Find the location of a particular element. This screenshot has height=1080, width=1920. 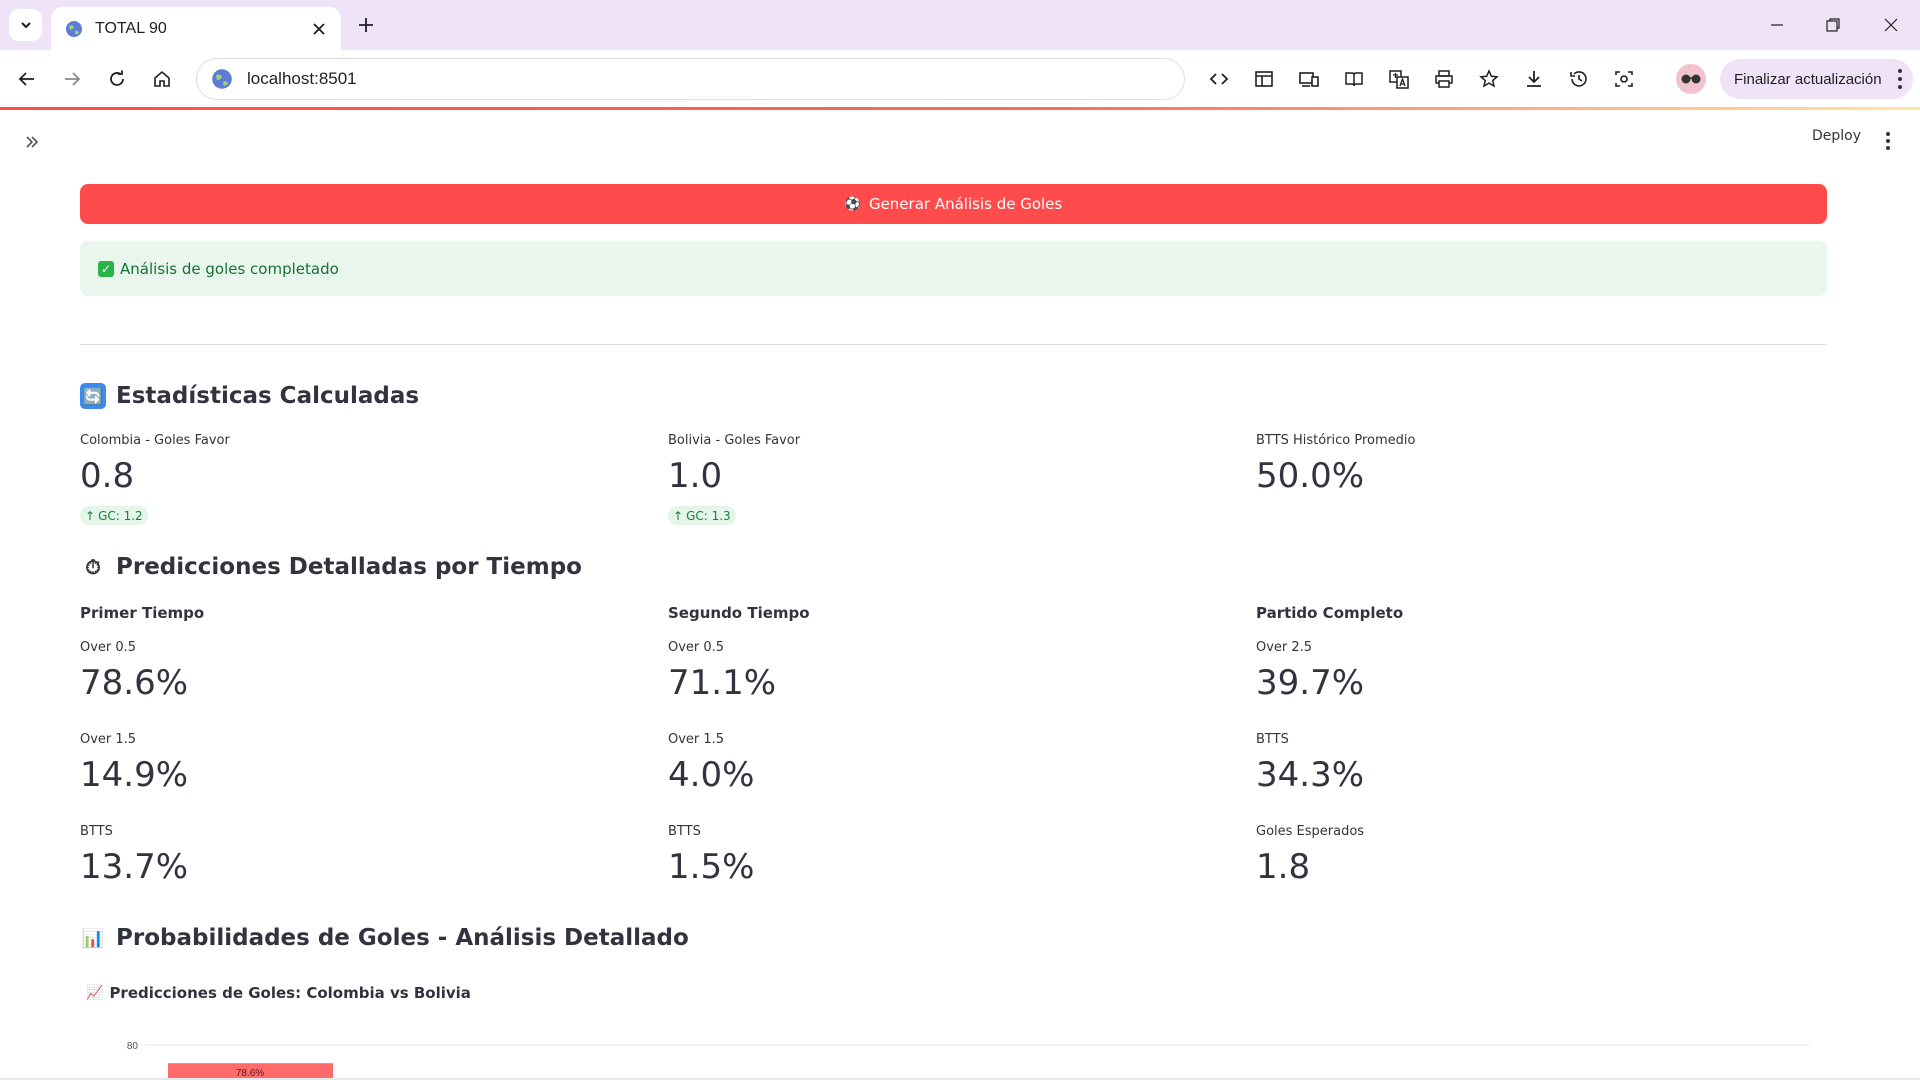

table-layout-icon is located at coordinates (1264, 79).